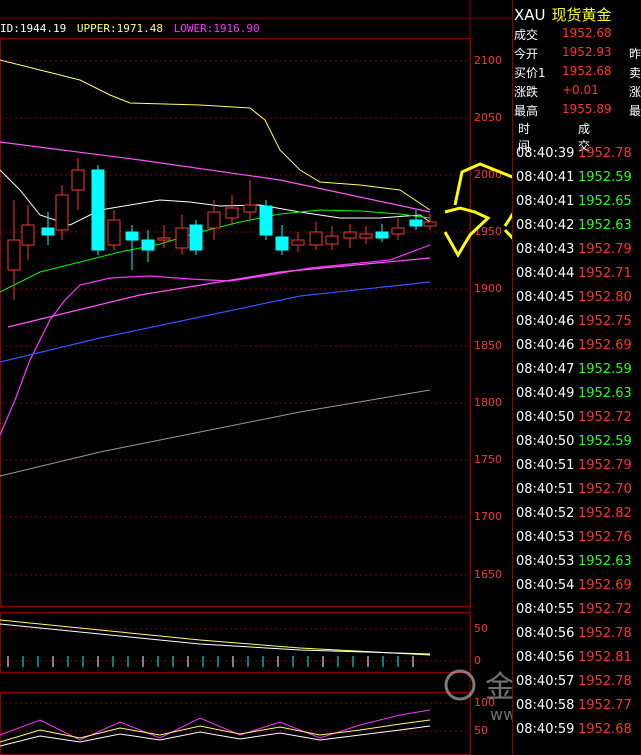  Describe the element at coordinates (222, 229) in the screenshot. I see `candlesticks` at that location.